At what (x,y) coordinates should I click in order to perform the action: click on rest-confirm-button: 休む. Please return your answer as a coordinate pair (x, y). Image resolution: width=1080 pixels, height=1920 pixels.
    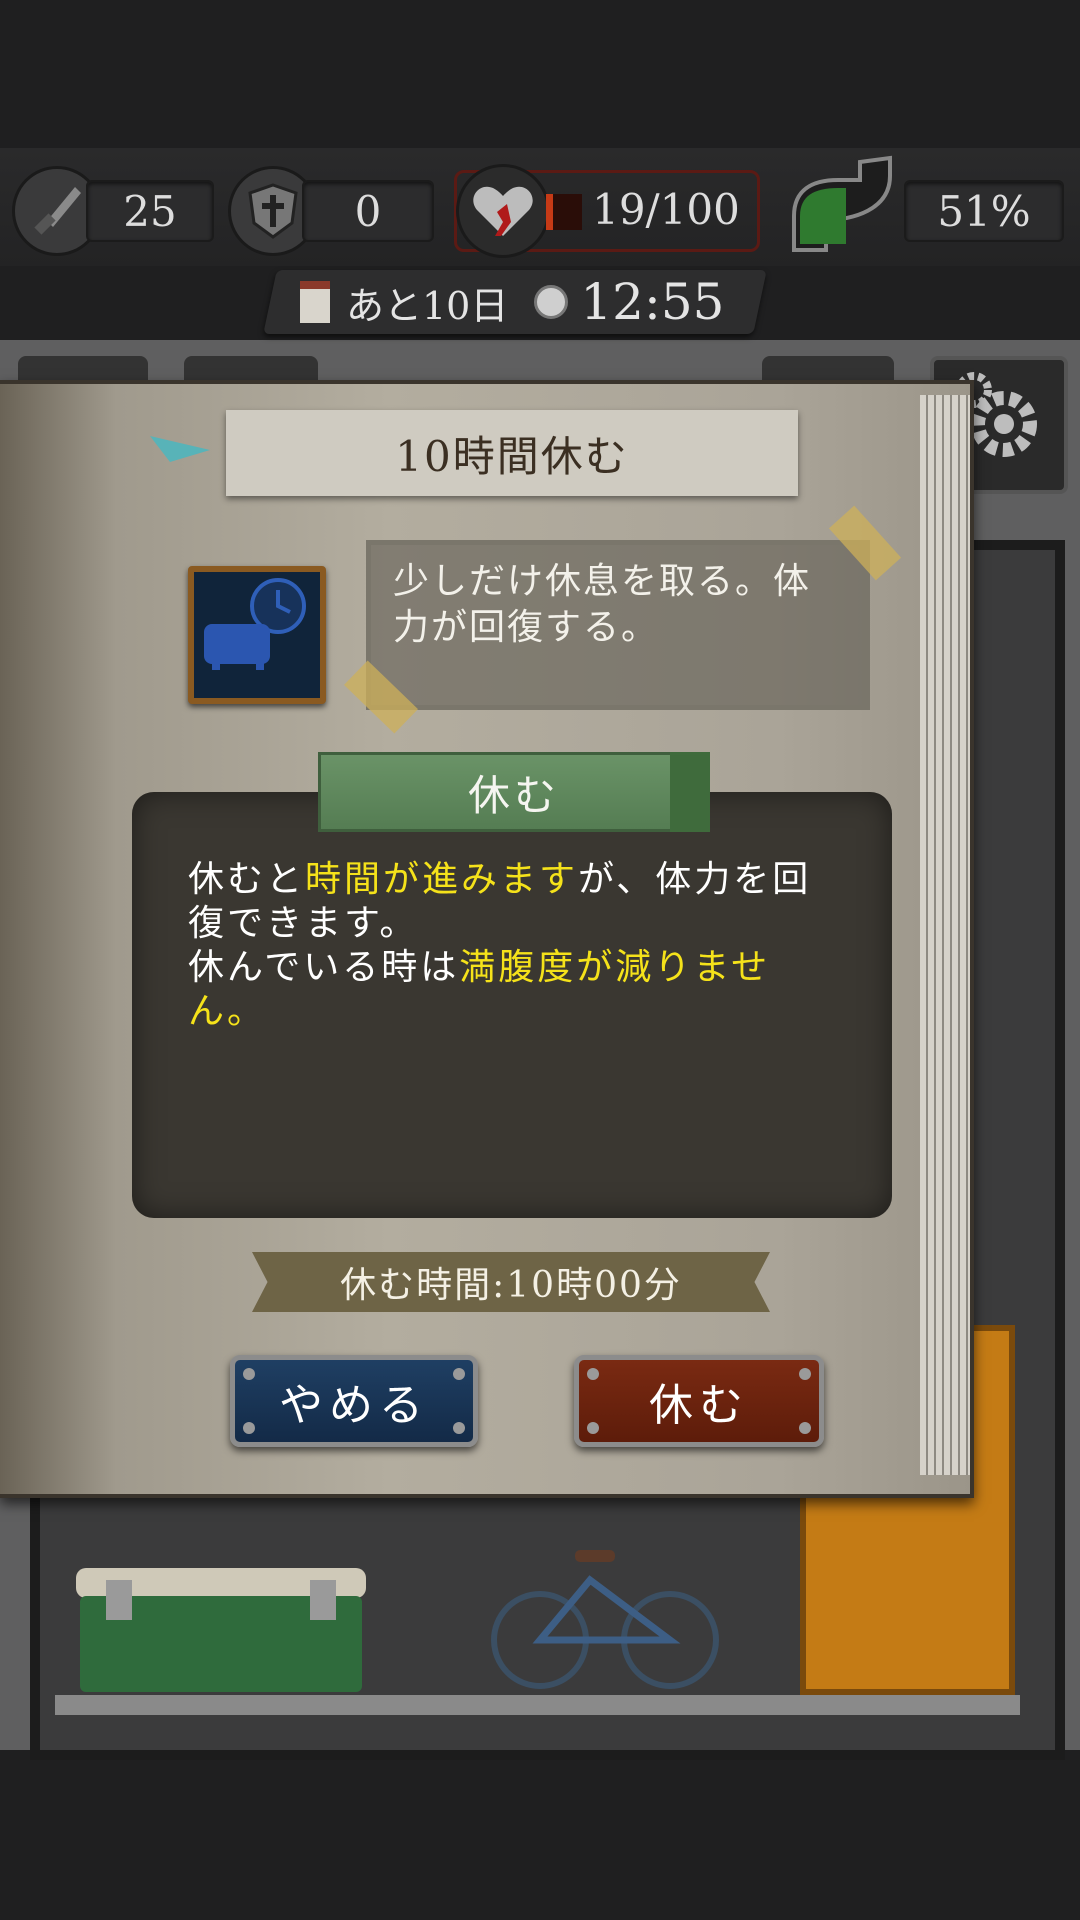
    Looking at the image, I should click on (699, 1401).